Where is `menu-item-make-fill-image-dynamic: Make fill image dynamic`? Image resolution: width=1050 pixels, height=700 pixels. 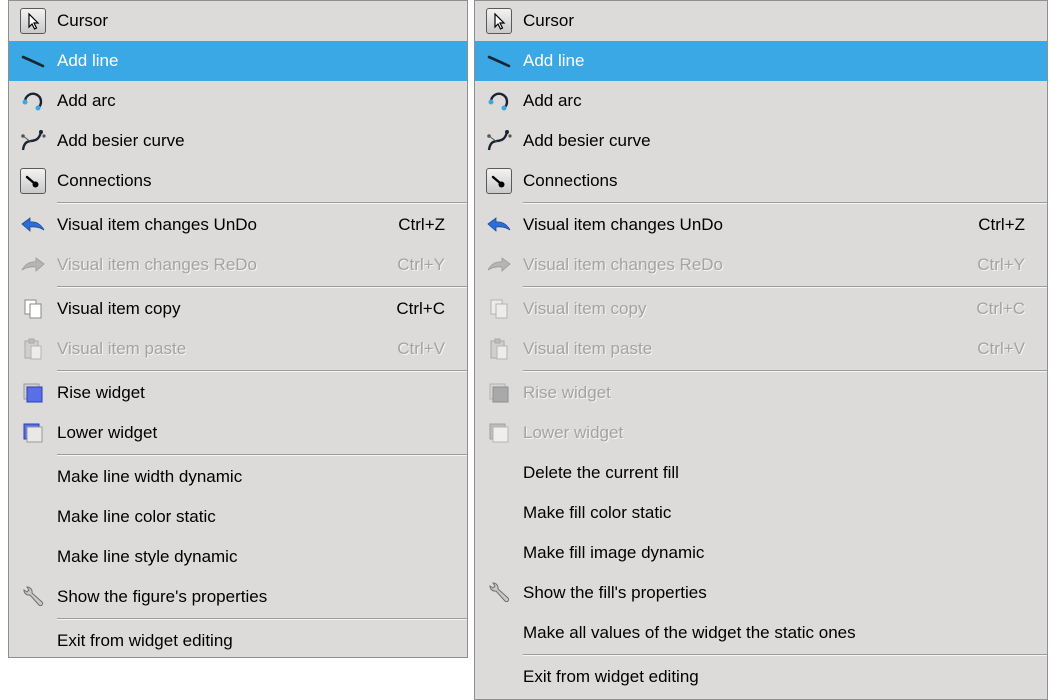 menu-item-make-fill-image-dynamic: Make fill image dynamic is located at coordinates (761, 553).